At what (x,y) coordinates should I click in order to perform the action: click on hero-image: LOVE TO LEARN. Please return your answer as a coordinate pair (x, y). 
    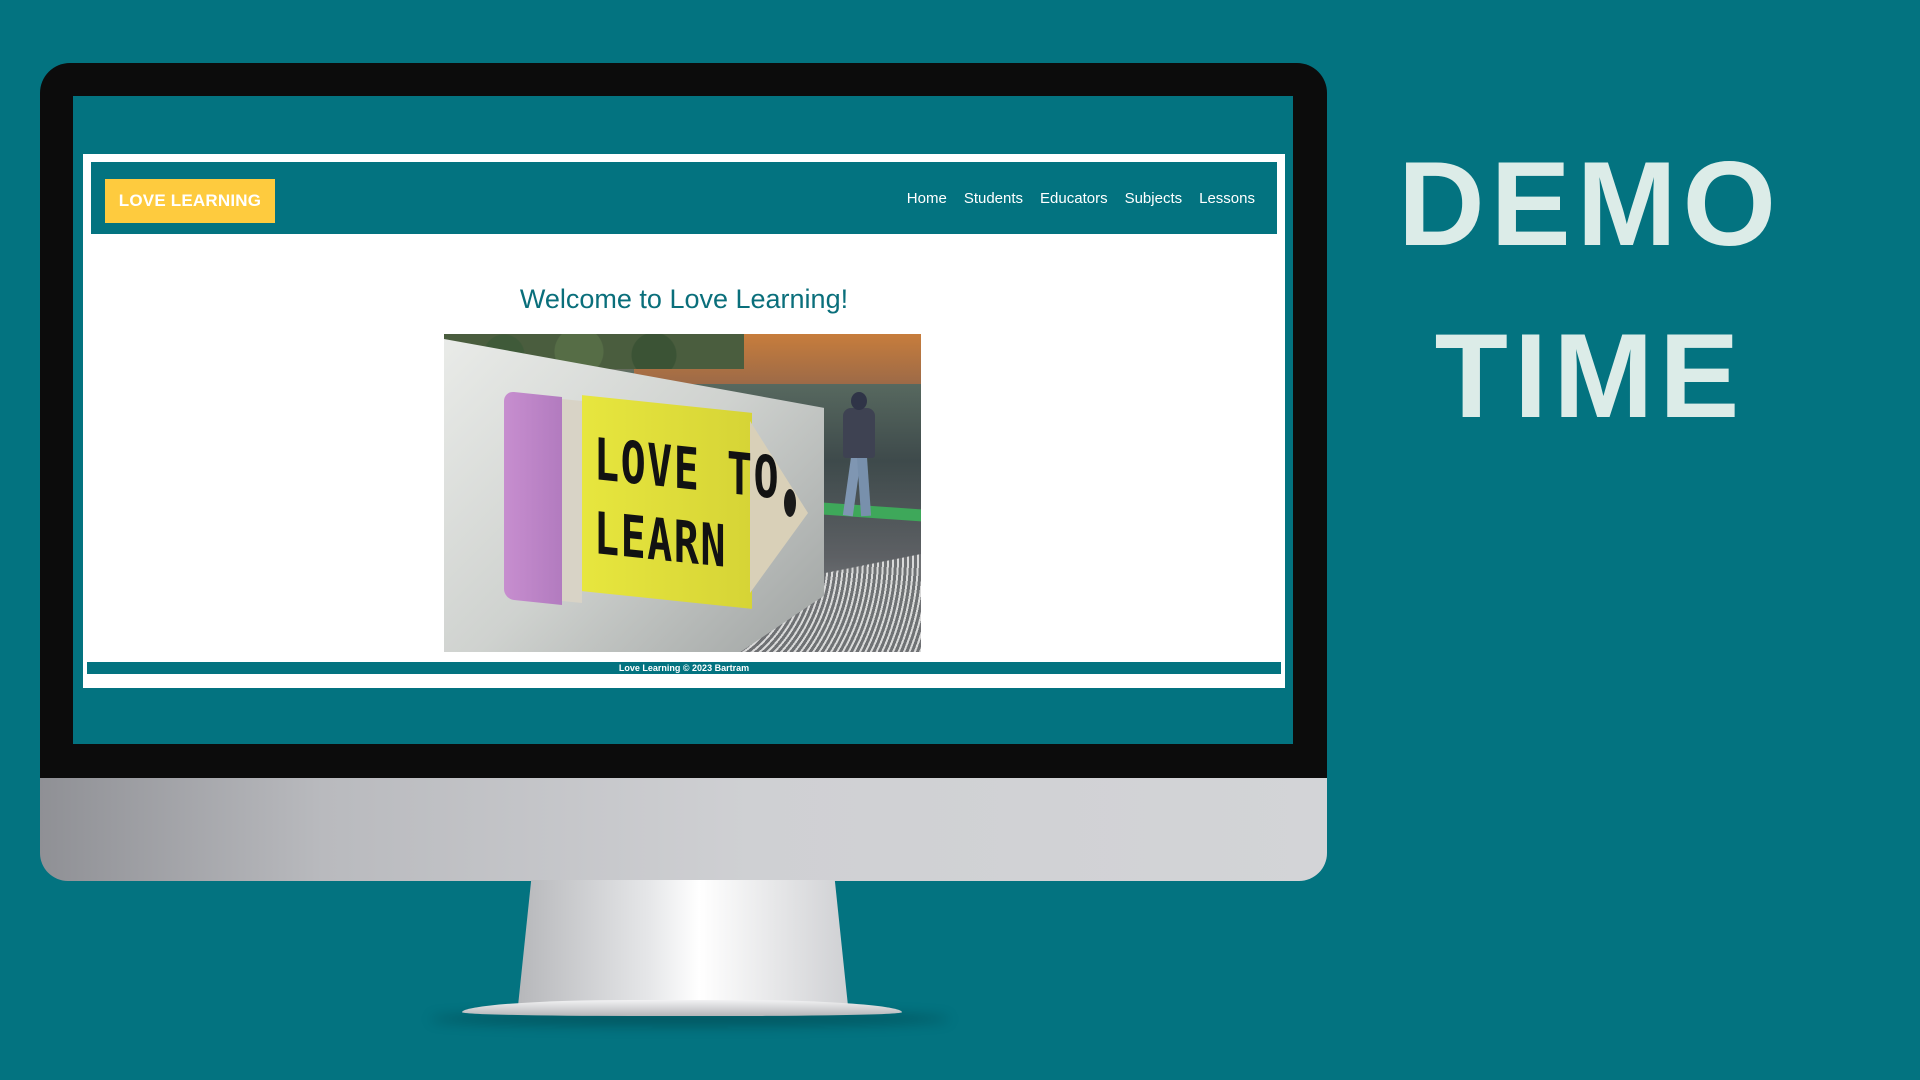
    Looking at the image, I should click on (682, 493).